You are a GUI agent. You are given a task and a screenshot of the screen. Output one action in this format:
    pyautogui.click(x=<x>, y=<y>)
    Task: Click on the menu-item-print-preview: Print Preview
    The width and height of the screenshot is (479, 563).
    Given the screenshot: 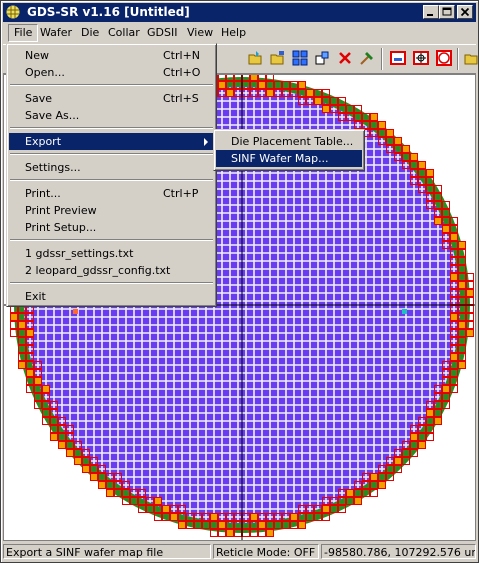 What is the action you would take?
    pyautogui.click(x=111, y=210)
    